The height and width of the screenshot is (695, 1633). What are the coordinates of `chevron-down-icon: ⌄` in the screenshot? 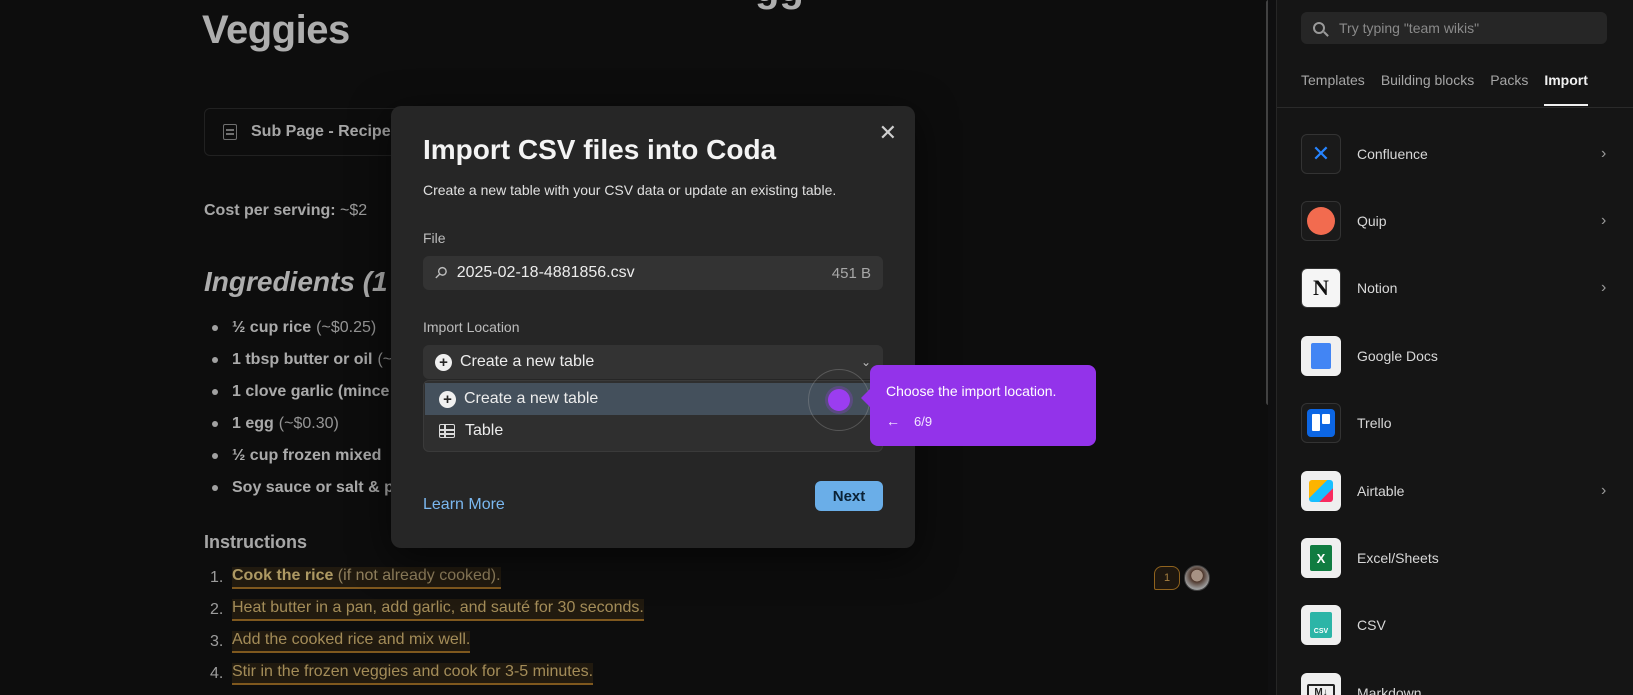 It's located at (865, 362).